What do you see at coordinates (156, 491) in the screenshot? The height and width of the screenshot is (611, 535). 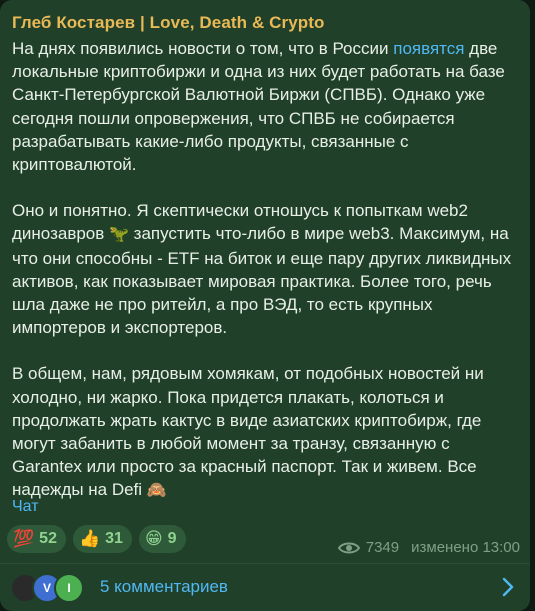 I see `see-no-evil-emoji: 🙈` at bounding box center [156, 491].